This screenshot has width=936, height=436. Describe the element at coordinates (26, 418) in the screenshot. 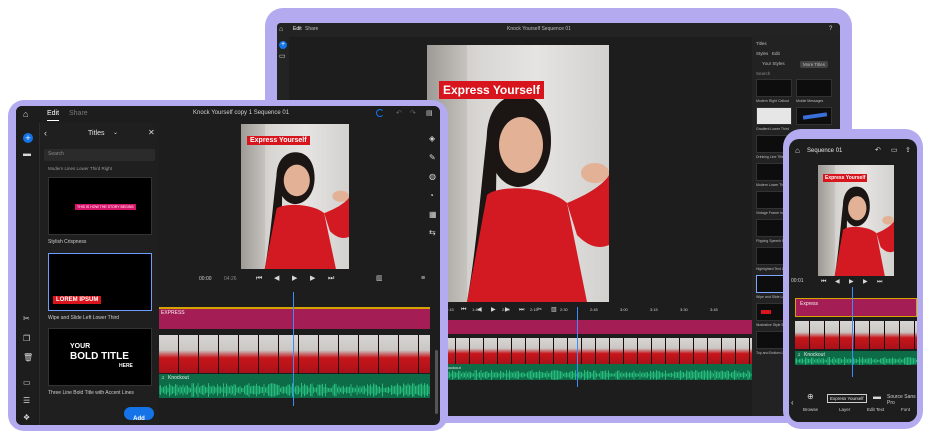

I see `effects-icon: ❖` at that location.